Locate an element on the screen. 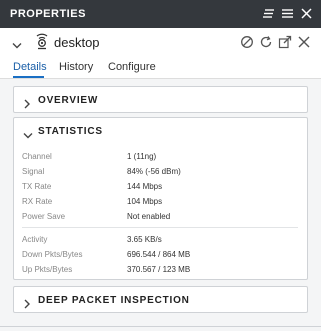 The height and width of the screenshot is (331, 321). overview-panel: OVERVIEW is located at coordinates (160, 99).